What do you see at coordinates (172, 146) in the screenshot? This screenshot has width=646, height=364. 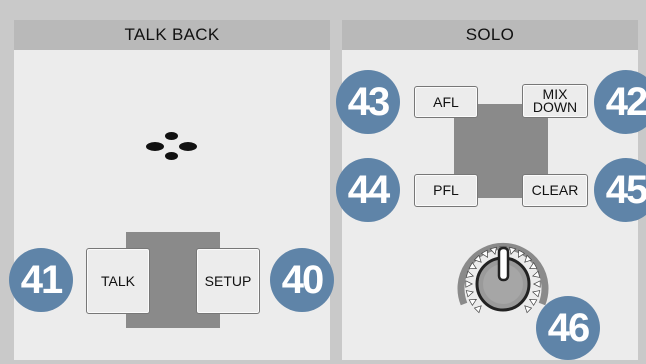 I see `microphone-icon` at bounding box center [172, 146].